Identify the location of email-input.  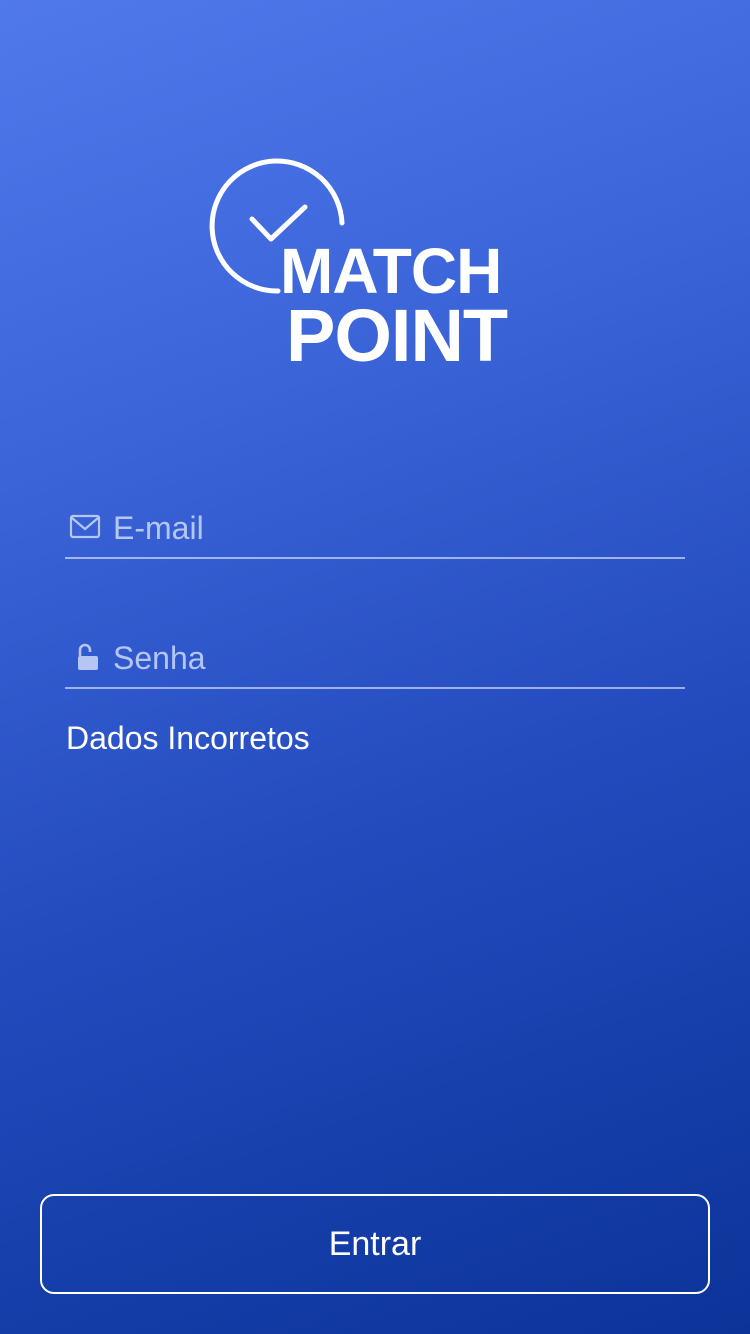
(393, 528).